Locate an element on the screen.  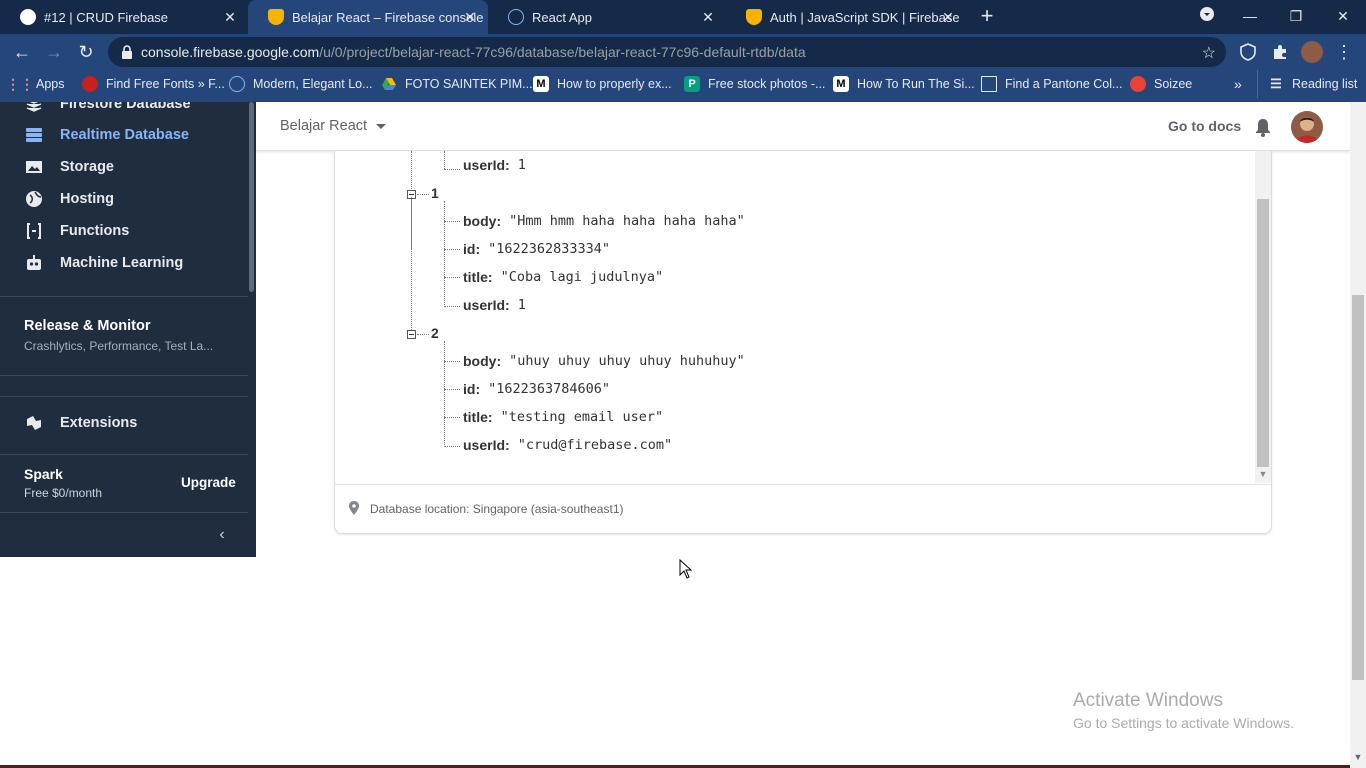
database-icon is located at coordinates (34, 135).